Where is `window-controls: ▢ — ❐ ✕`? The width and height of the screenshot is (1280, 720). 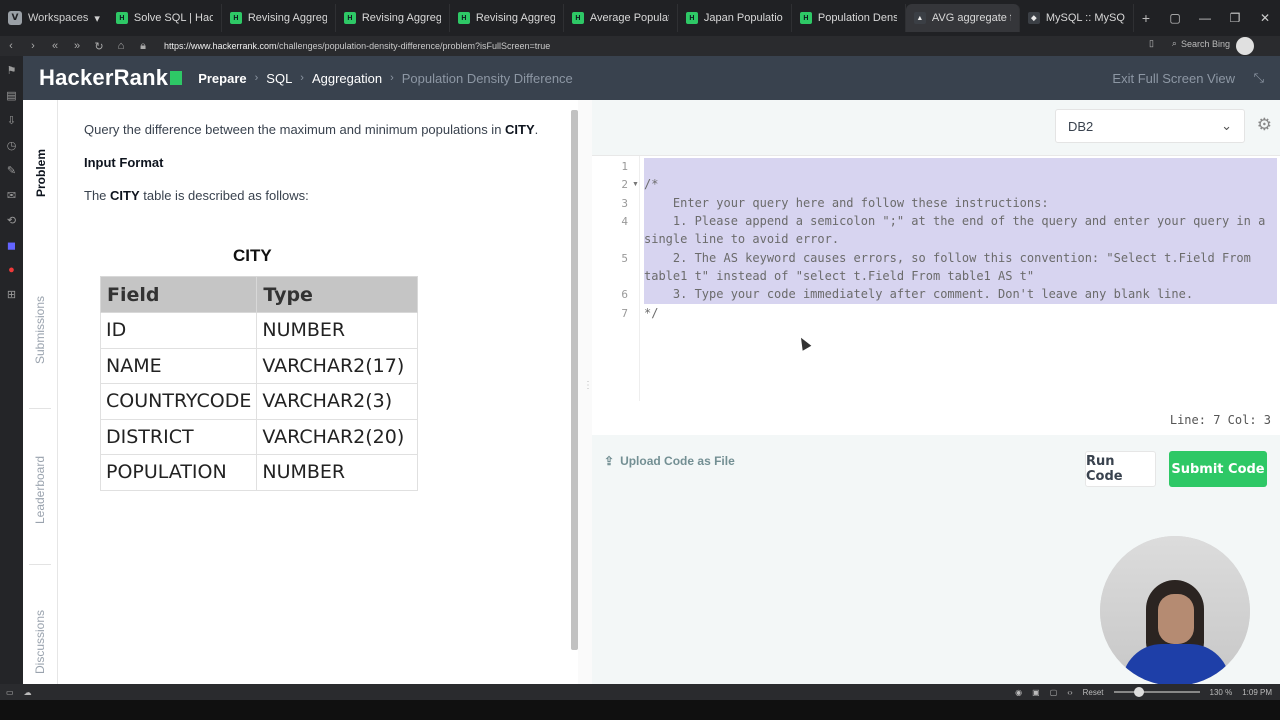
window-controls: ▢ — ❐ ✕ is located at coordinates (1220, 18).